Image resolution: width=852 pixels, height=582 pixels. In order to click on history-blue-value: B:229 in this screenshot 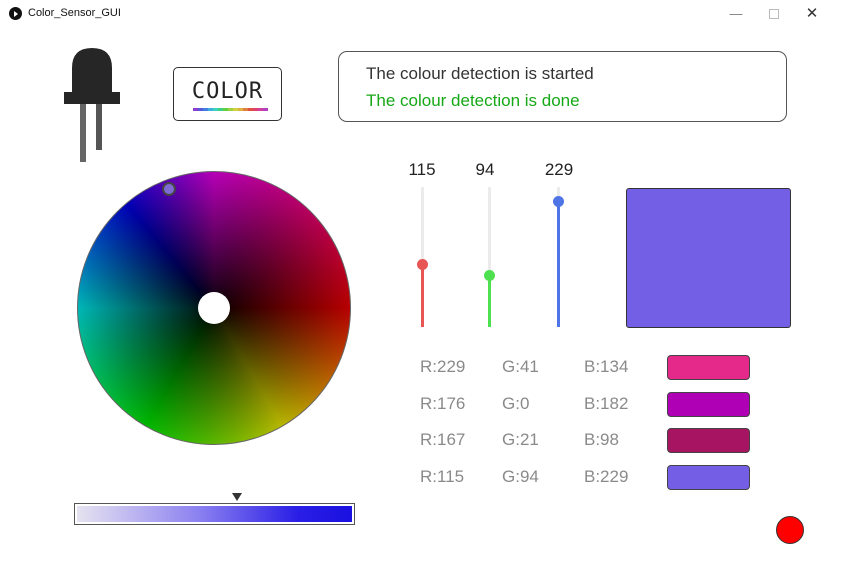, I will do `click(606, 476)`.